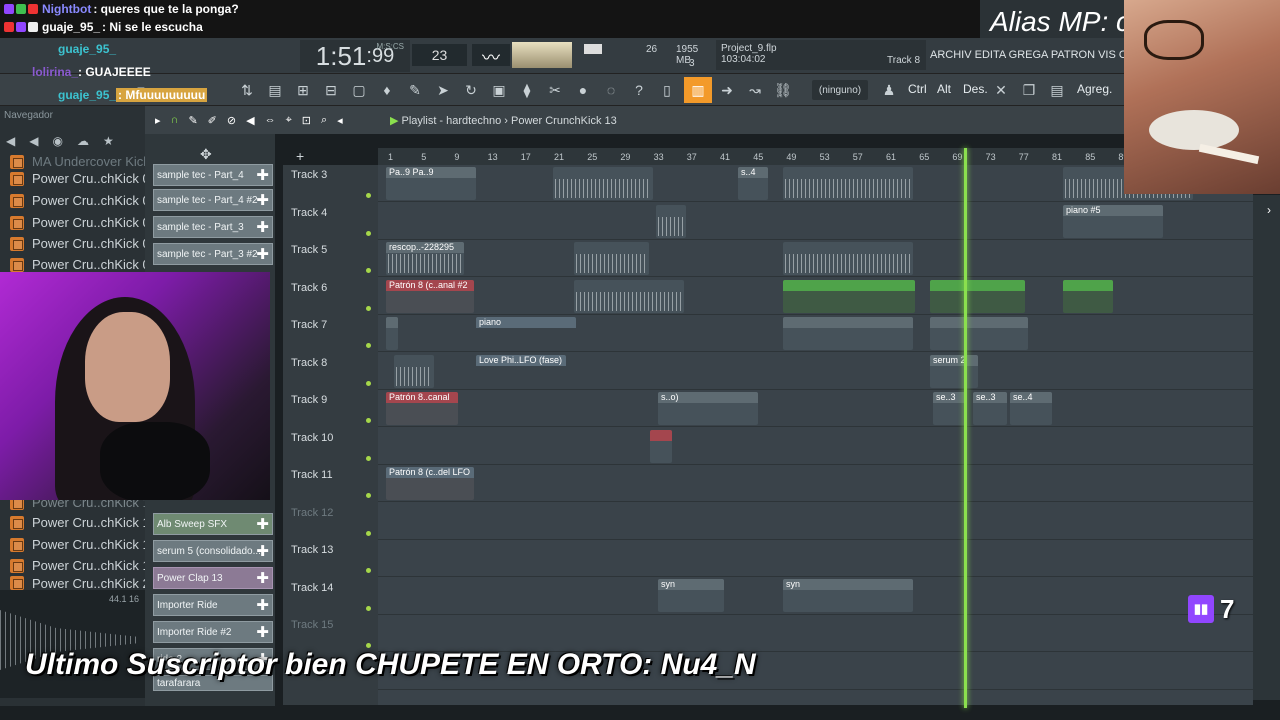 Image resolution: width=1280 pixels, height=720 pixels. What do you see at coordinates (755, 90) in the screenshot?
I see `tool-icon: ↝` at bounding box center [755, 90].